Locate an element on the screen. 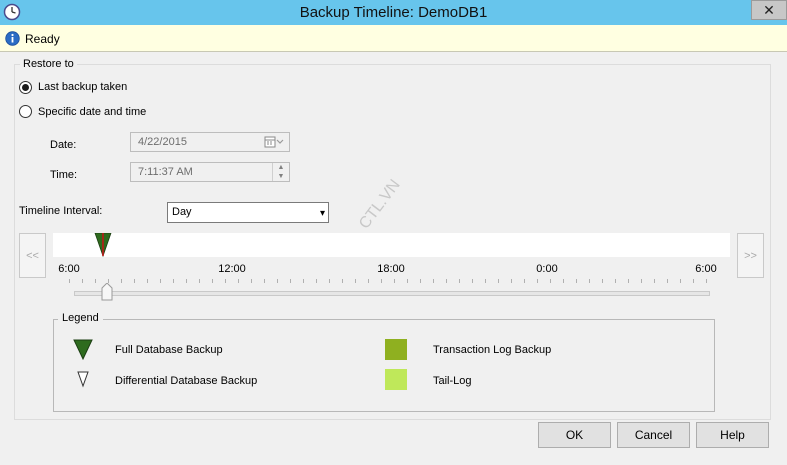 The height and width of the screenshot is (465, 787). legend-tail-log-label: Tail-Log is located at coordinates (452, 381).